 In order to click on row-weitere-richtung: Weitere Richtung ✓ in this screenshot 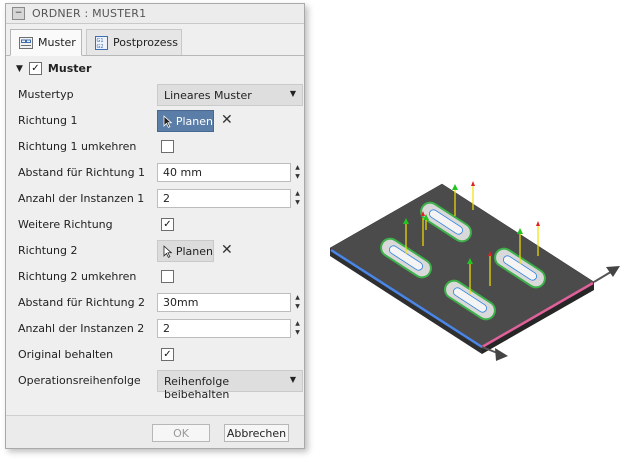, I will do `click(158, 225)`.